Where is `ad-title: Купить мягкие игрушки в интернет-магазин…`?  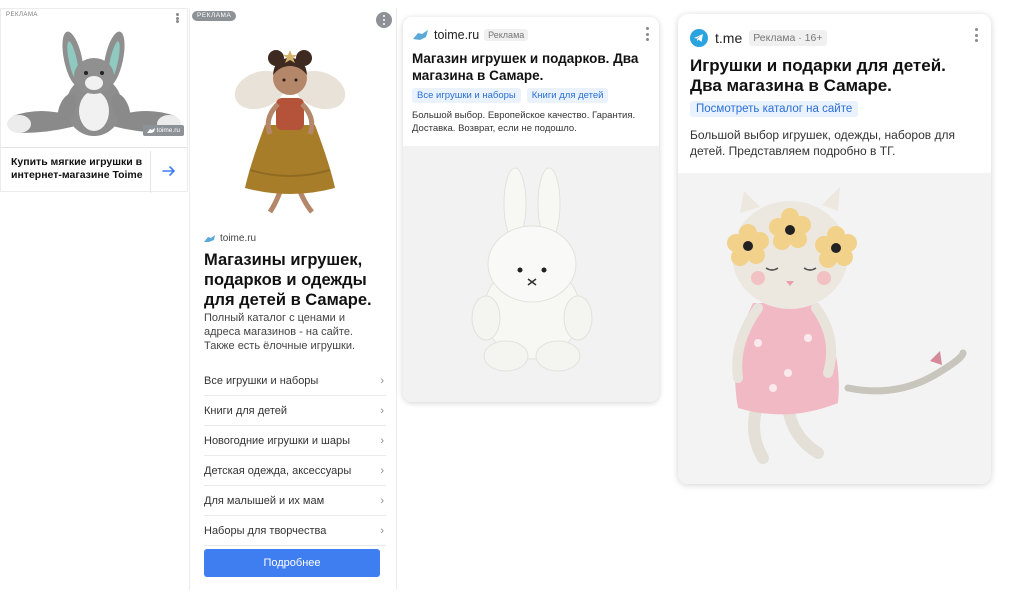
ad-title: Купить мягкие игрушки в интернет-магазин… is located at coordinates (80, 169).